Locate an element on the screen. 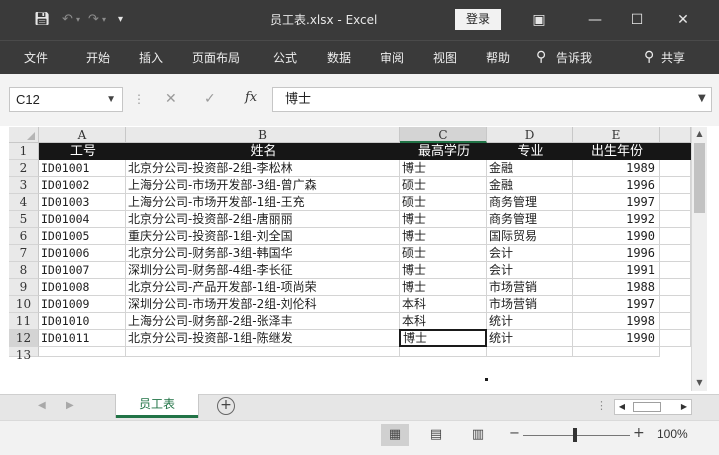 The image size is (719, 455). cell-birth-year: 1992 is located at coordinates (616, 219).